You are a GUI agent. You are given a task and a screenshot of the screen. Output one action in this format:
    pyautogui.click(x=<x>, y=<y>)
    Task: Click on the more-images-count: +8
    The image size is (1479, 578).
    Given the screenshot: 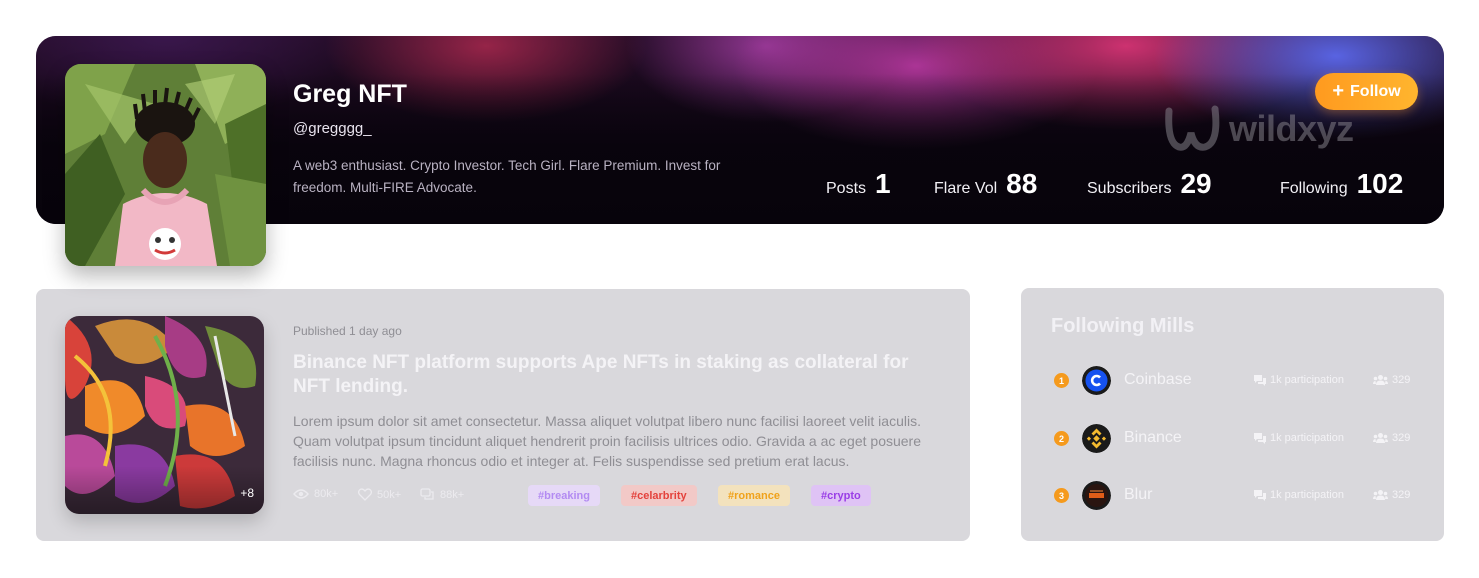 What is the action you would take?
    pyautogui.click(x=247, y=493)
    